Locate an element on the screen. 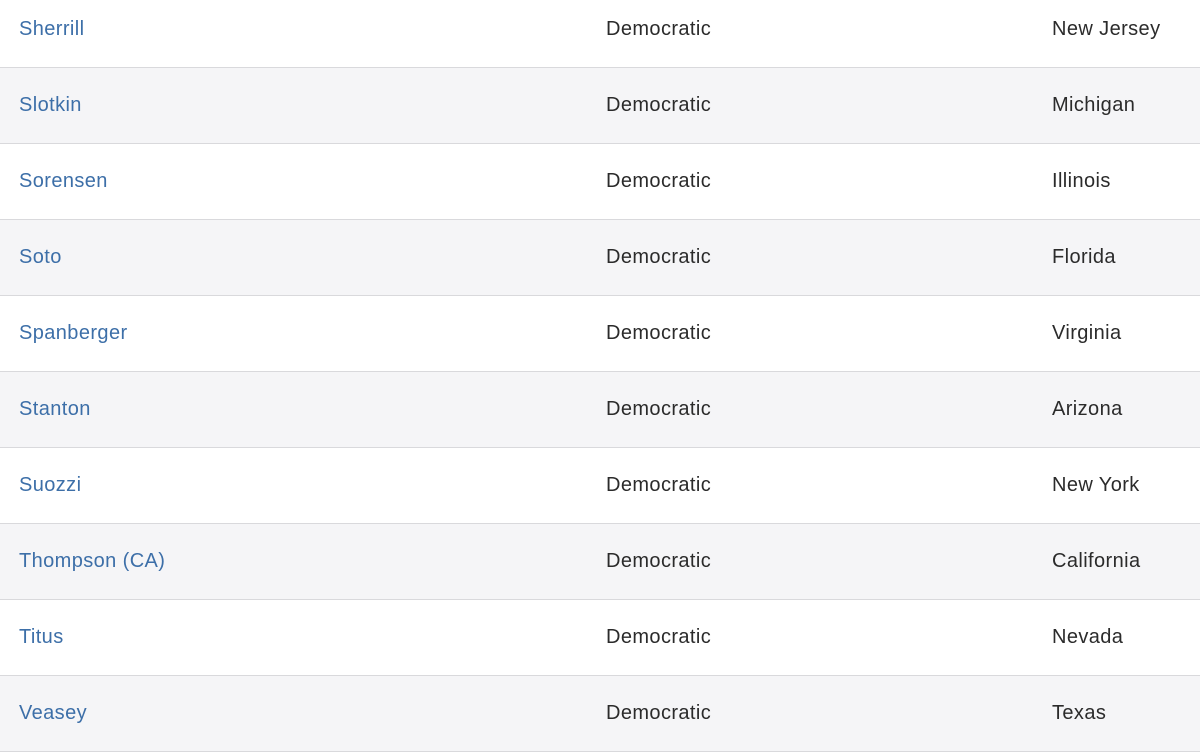 This screenshot has height=752, width=1200. member-name-link: Thompson (CA) is located at coordinates (303, 561).